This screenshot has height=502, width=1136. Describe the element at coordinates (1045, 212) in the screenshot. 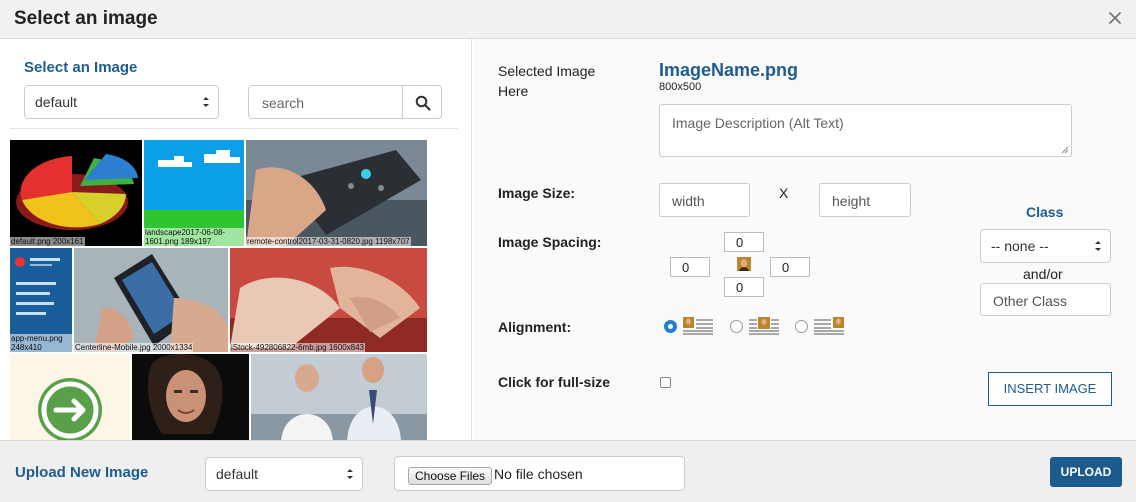

I see `class-heading: Class` at that location.